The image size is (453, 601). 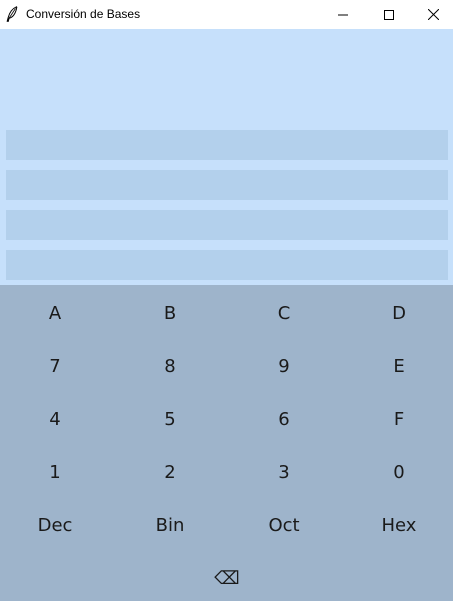 I want to click on maximize-icon, so click(x=388, y=14).